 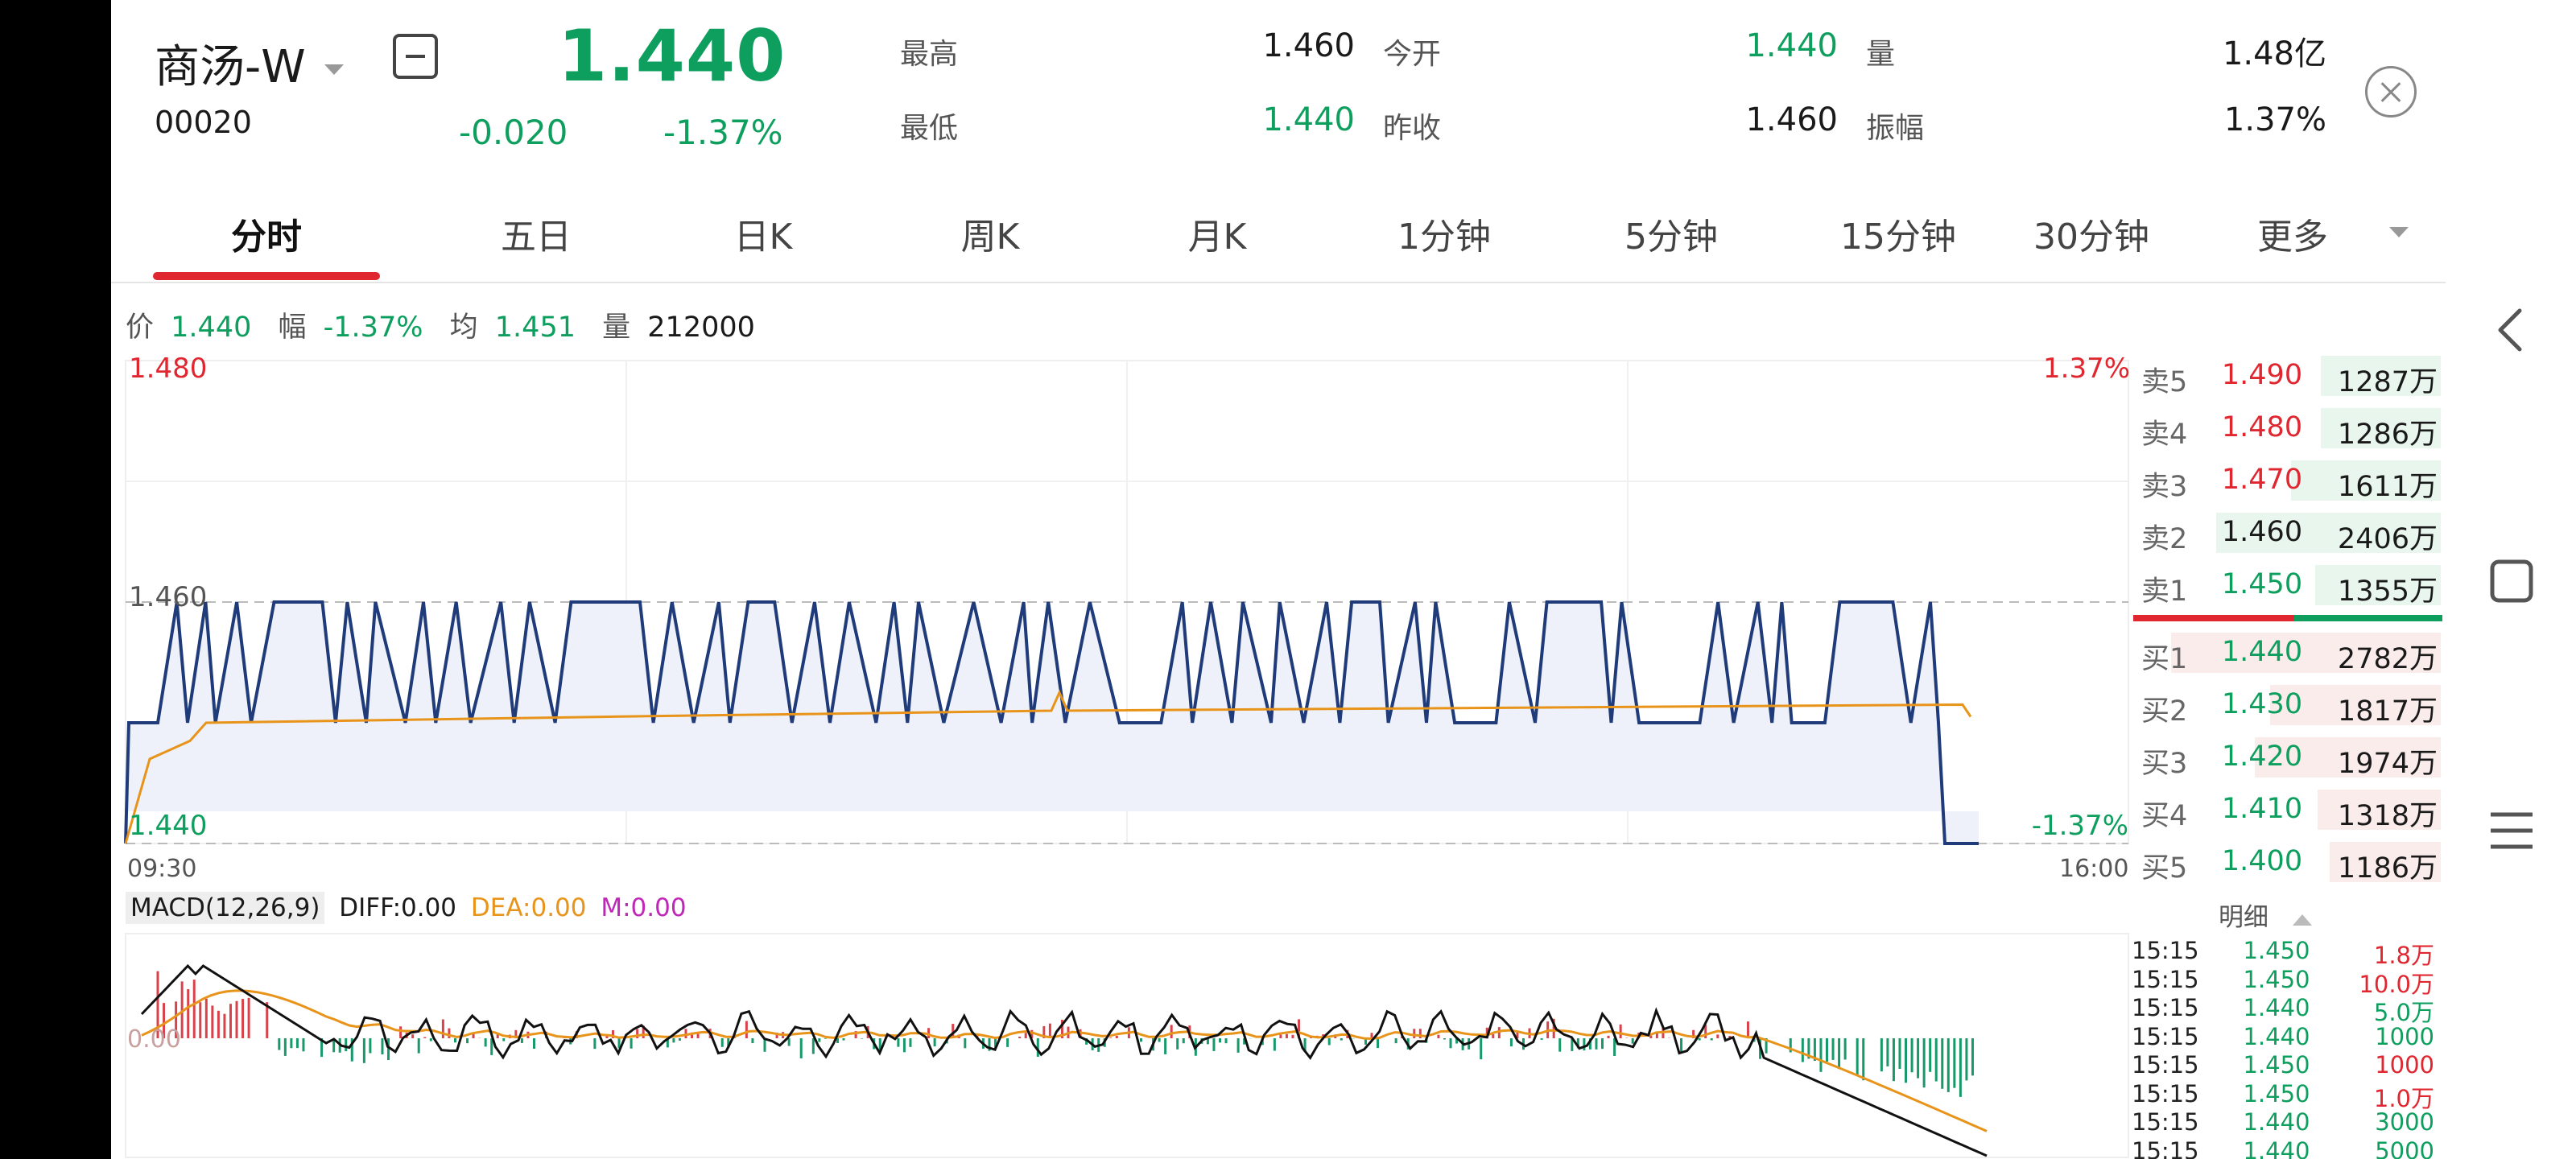 I want to click on level-label: 买2, so click(x=2164, y=711).